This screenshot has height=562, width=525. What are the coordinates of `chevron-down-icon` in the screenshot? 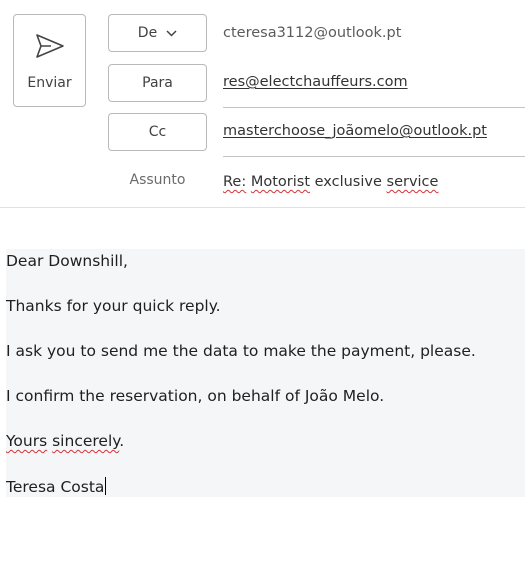 It's located at (171, 33).